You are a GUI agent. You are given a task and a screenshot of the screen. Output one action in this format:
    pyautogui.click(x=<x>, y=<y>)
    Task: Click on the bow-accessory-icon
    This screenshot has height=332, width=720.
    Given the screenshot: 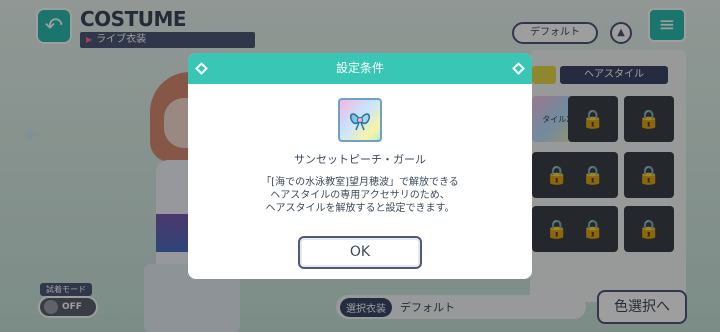 What is the action you would take?
    pyautogui.click(x=360, y=120)
    